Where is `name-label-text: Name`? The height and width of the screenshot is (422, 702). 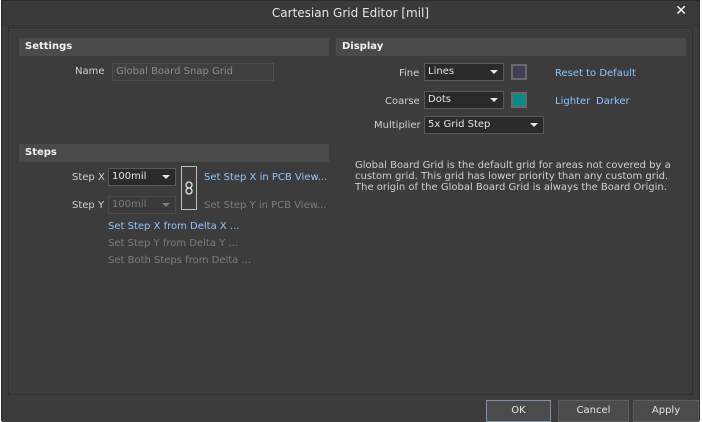
name-label-text: Name is located at coordinates (90, 71).